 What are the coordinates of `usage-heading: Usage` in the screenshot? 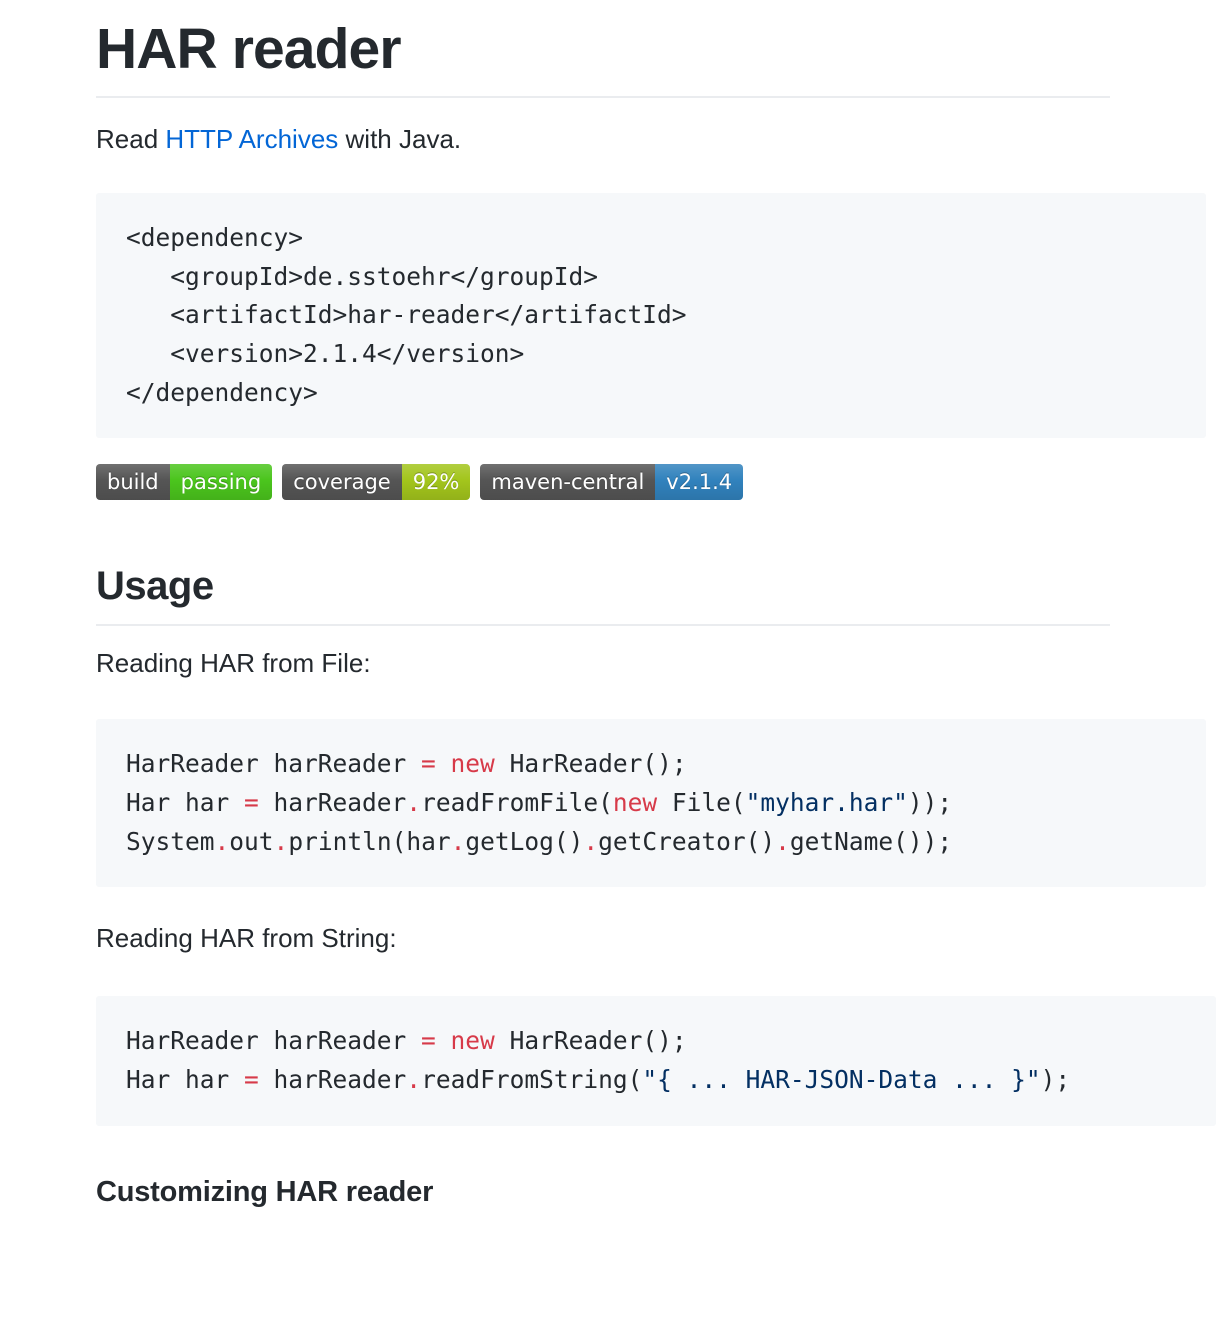 It's located at (603, 594).